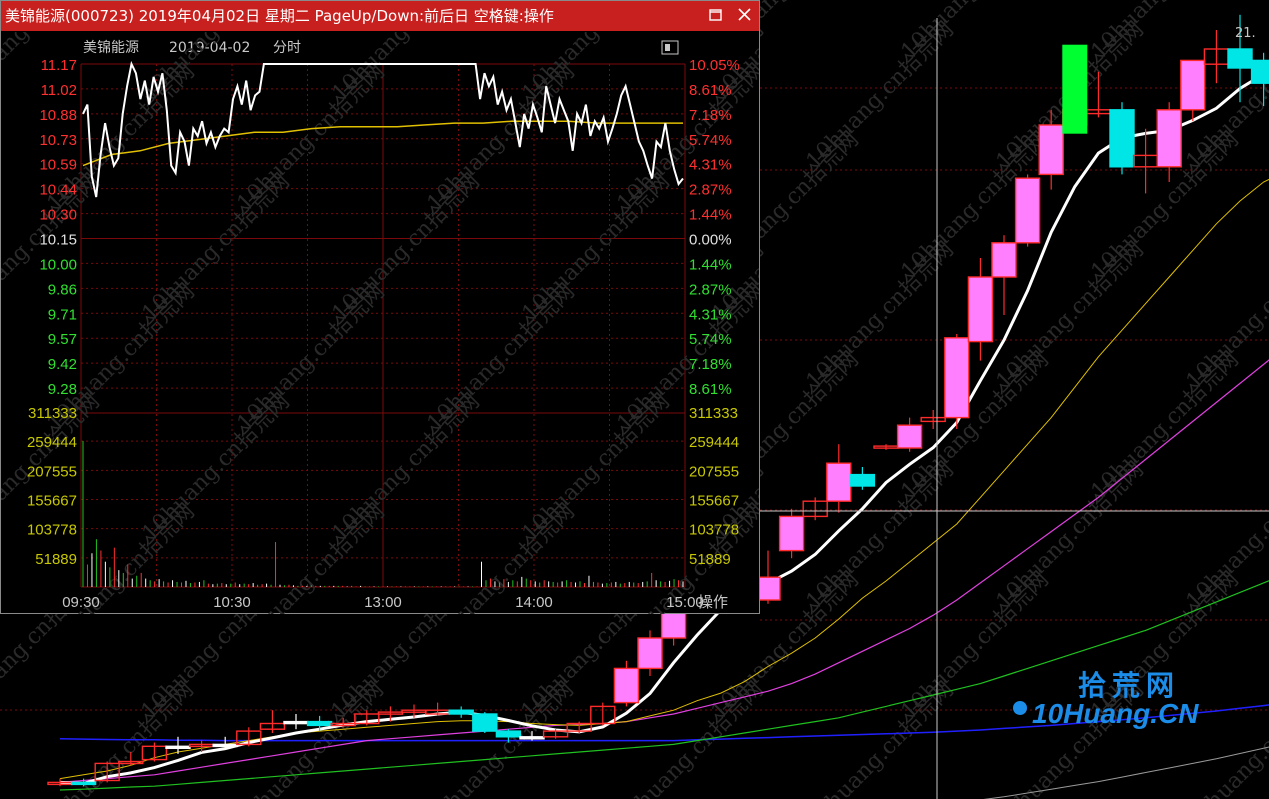 This screenshot has width=1269, height=799. I want to click on price-tick-label: 11.17, so click(59, 65).